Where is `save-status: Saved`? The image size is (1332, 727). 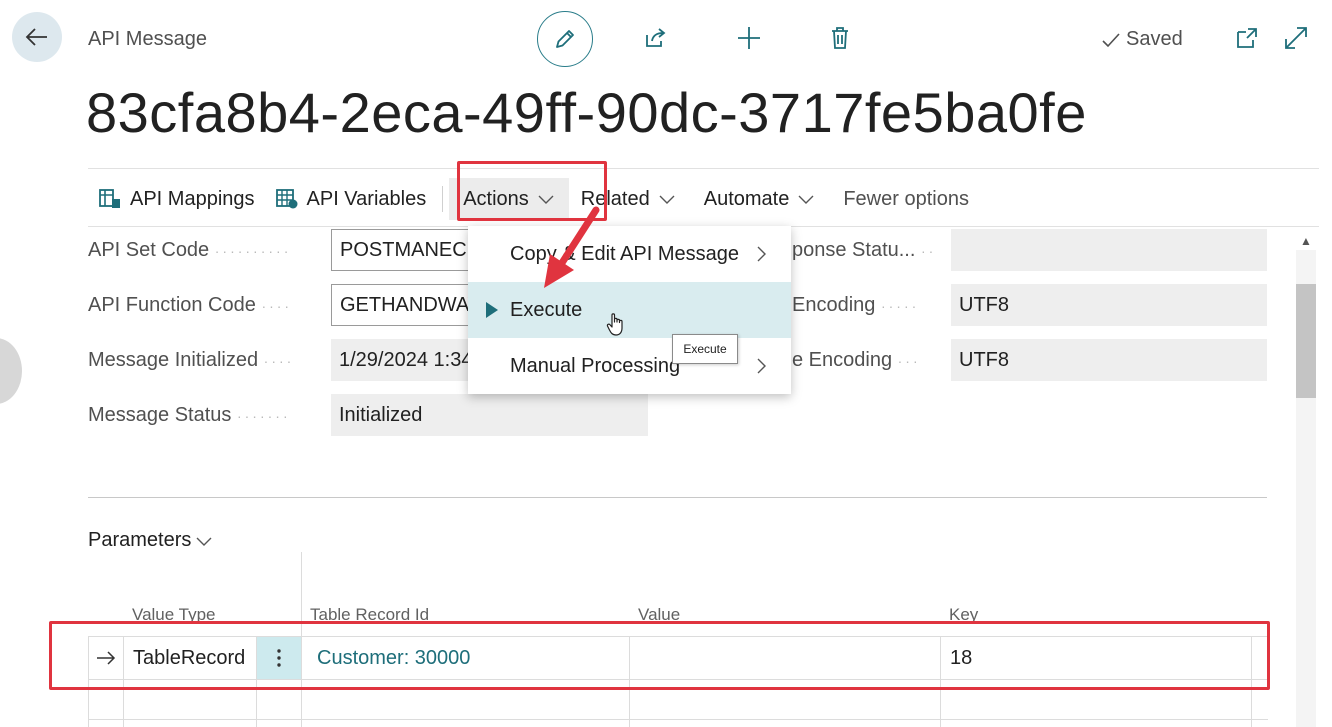
save-status: Saved is located at coordinates (1141, 39).